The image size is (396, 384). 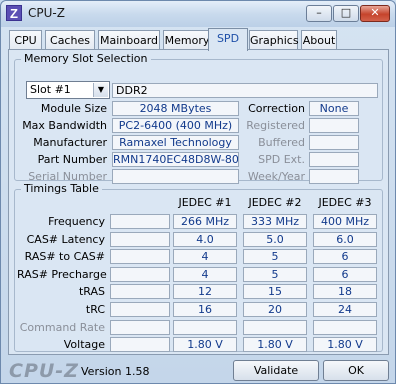 What do you see at coordinates (100, 90) in the screenshot?
I see `chevron-down-icon: ▼` at bounding box center [100, 90].